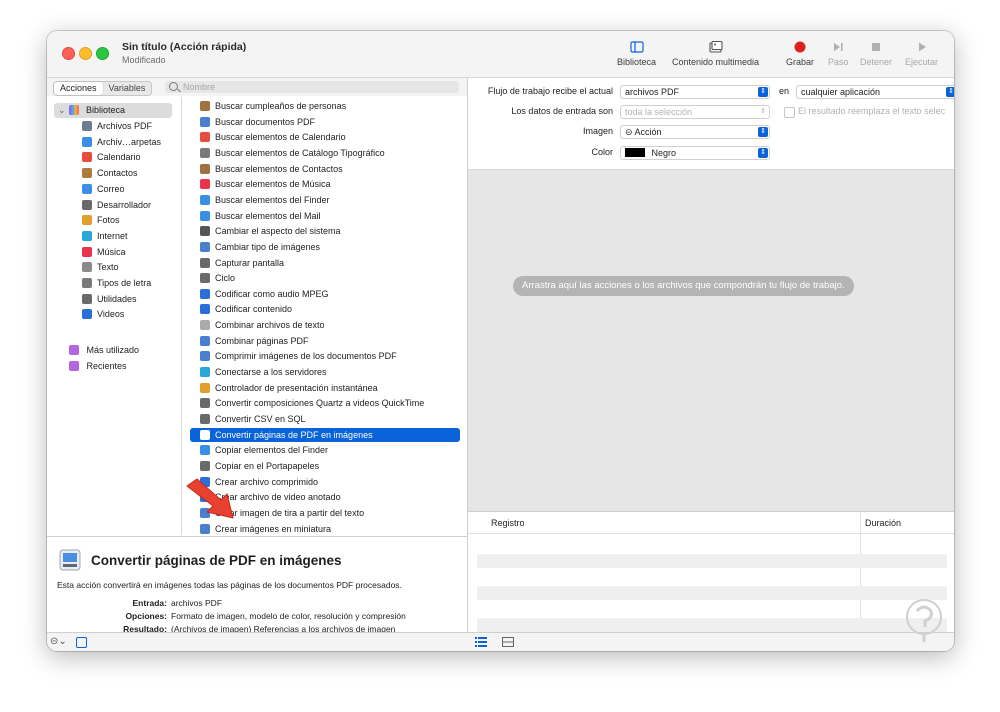  What do you see at coordinates (325, 356) in the screenshot?
I see `action-item: Comprimir imágenes de los documentos PDF` at bounding box center [325, 356].